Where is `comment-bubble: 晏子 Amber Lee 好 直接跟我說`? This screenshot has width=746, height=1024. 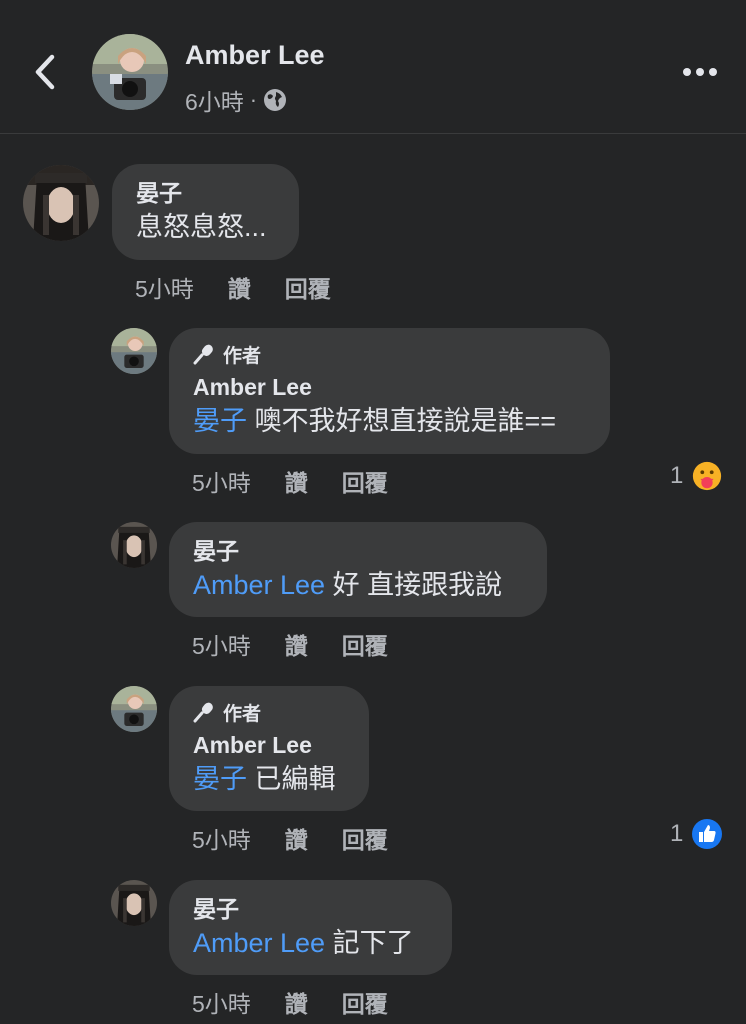
comment-bubble: 晏子 Amber Lee 好 直接跟我說 is located at coordinates (358, 569).